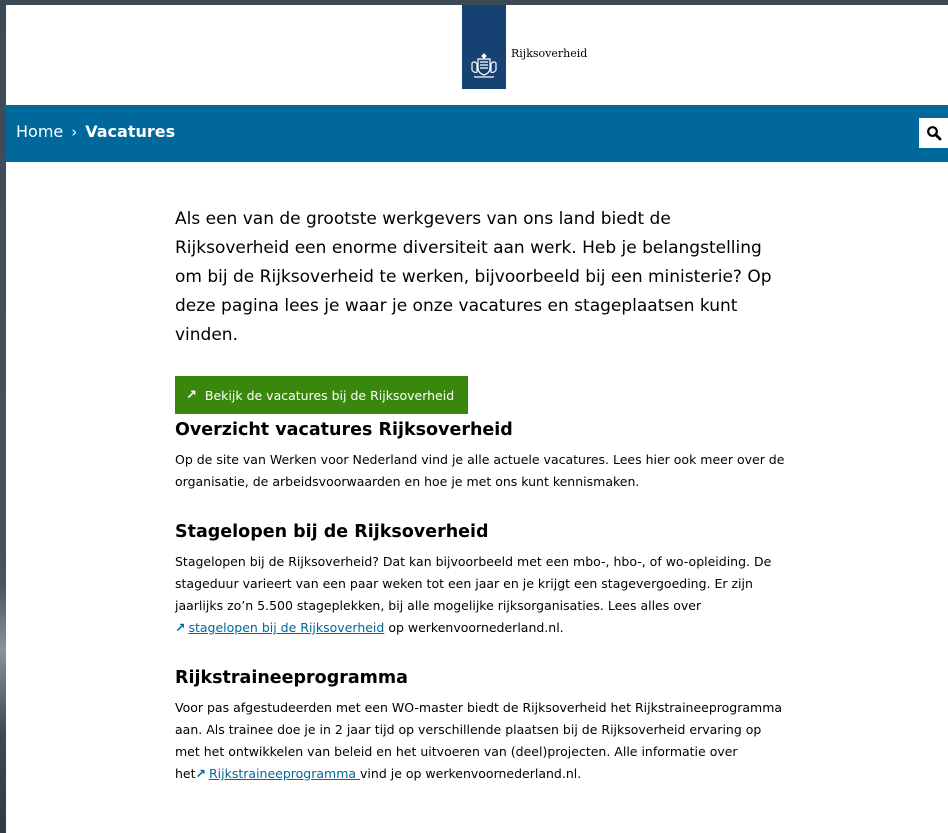 Image resolution: width=948 pixels, height=833 pixels. What do you see at coordinates (329, 395) in the screenshot?
I see `view-vacancies-label: Bekijk de vacatures bij de Rijksoverheid` at bounding box center [329, 395].